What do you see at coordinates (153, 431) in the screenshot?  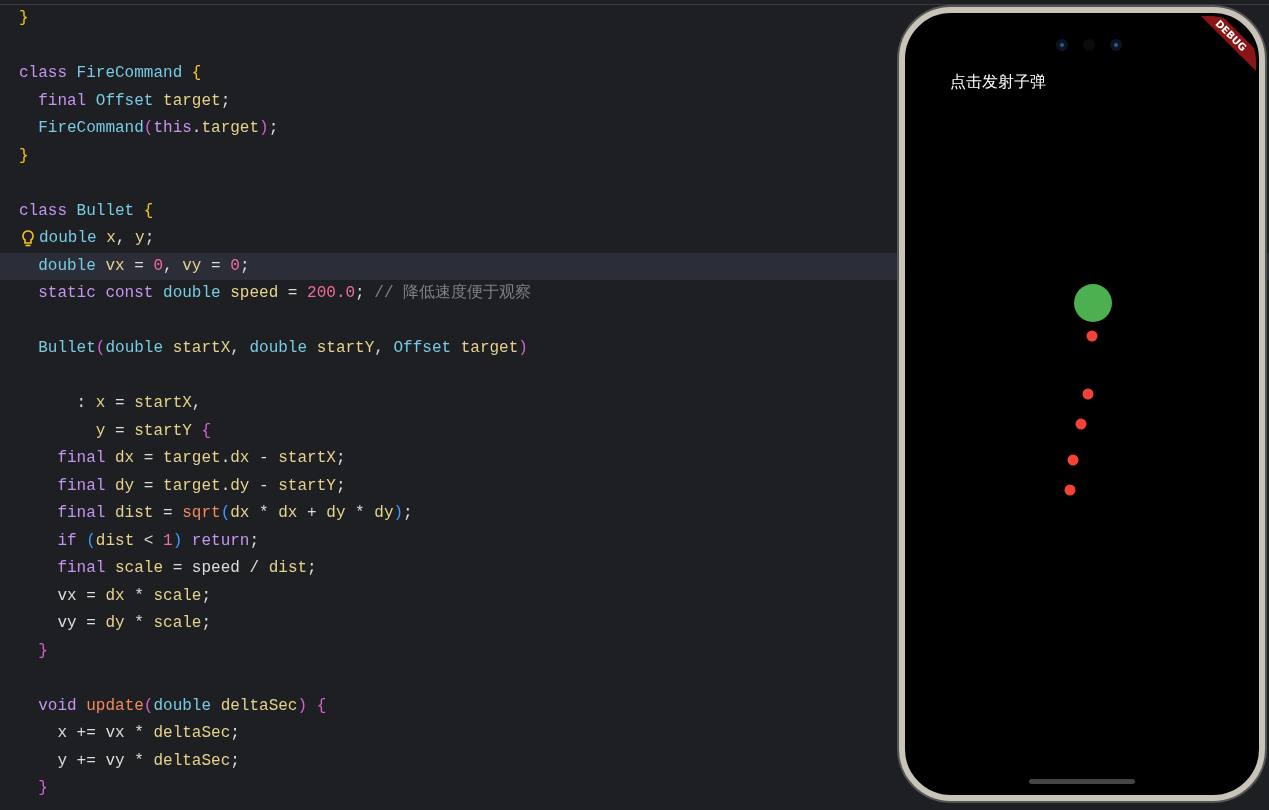 I see `code-line: y = startY {` at bounding box center [153, 431].